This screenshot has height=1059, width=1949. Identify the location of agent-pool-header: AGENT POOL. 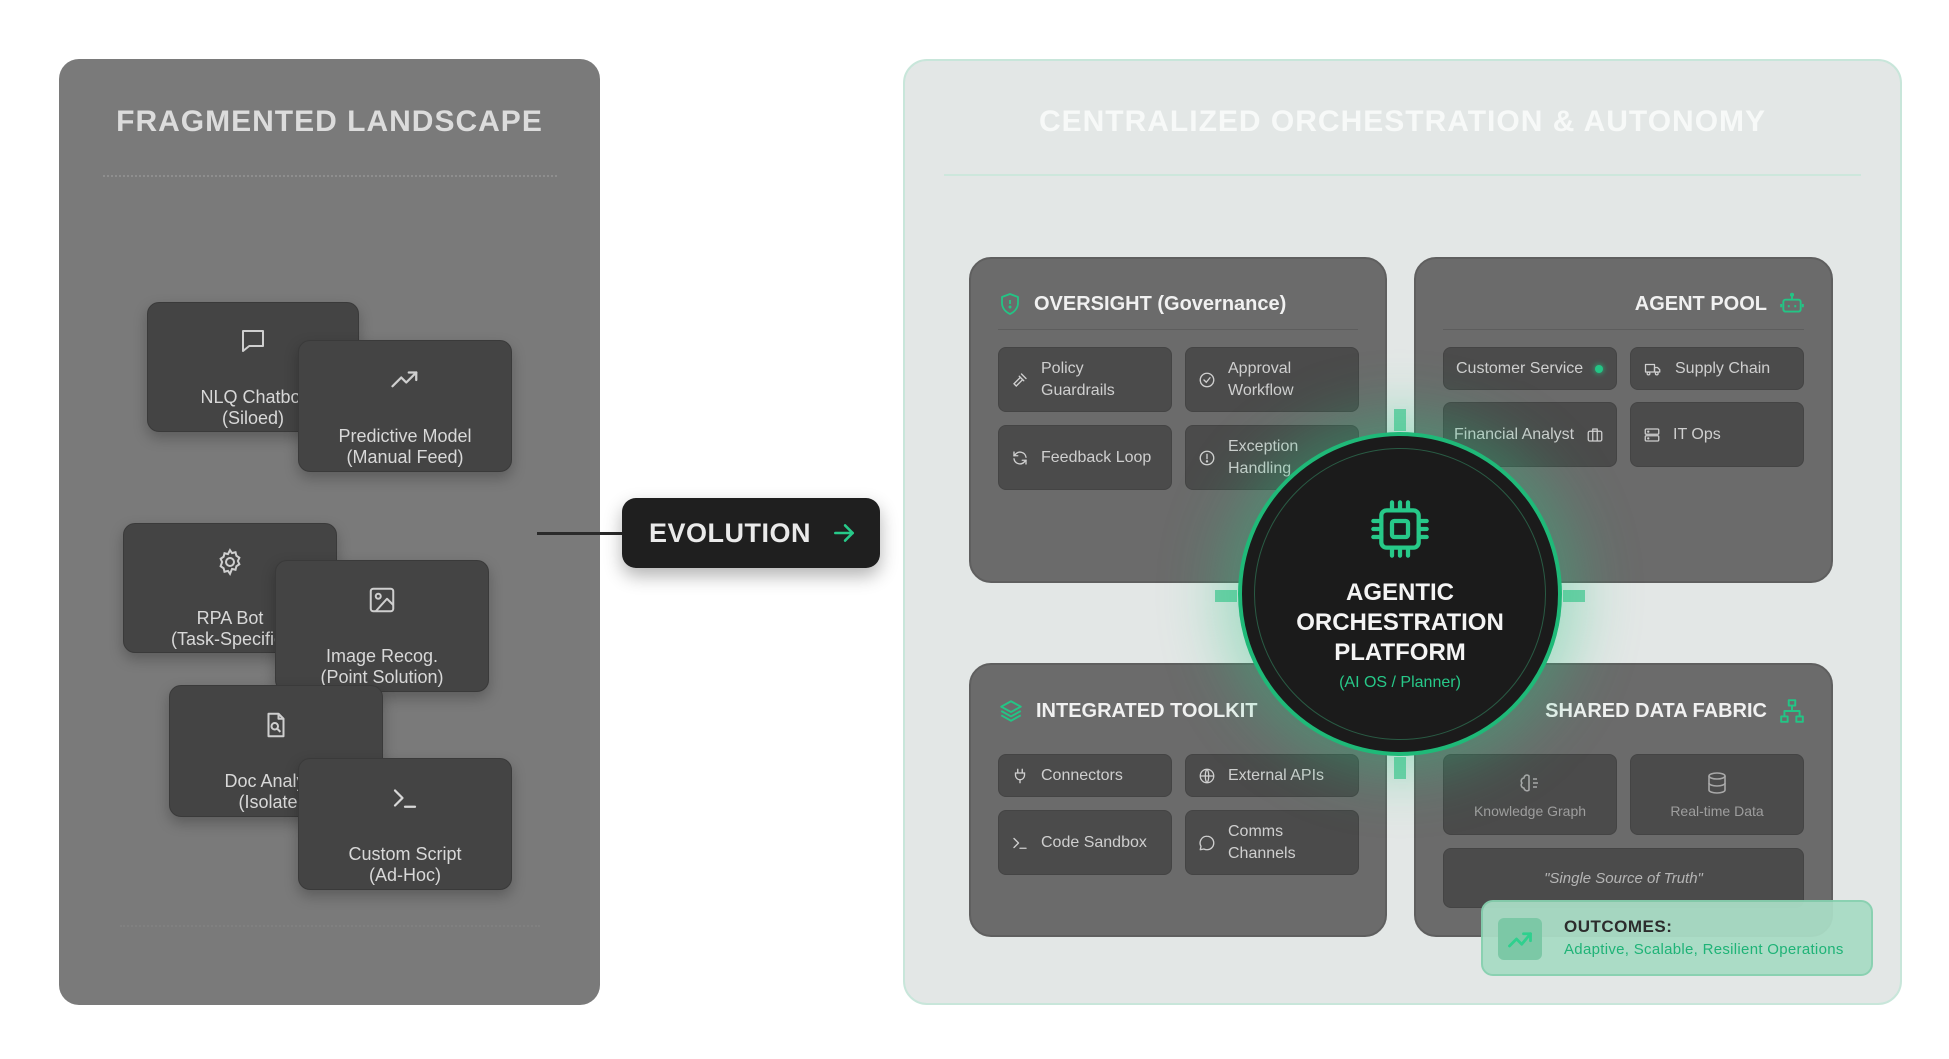
(1692, 304).